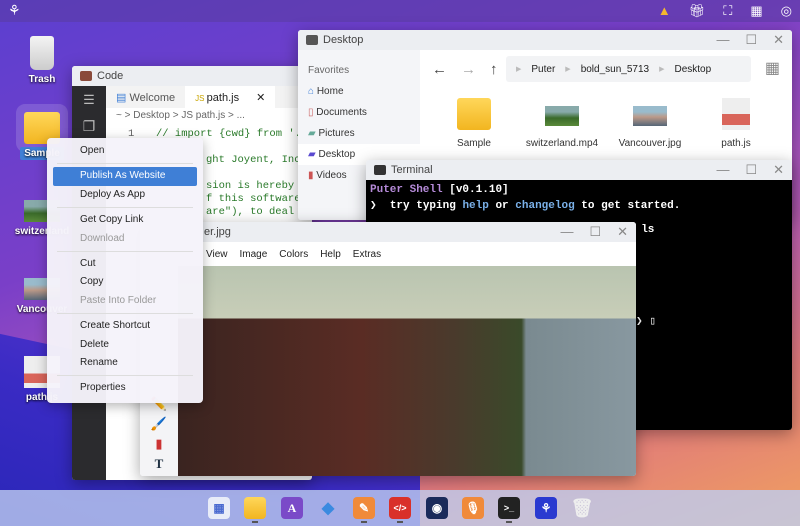  I want to click on tab-path-js: JS path.js ✕, so click(230, 97).